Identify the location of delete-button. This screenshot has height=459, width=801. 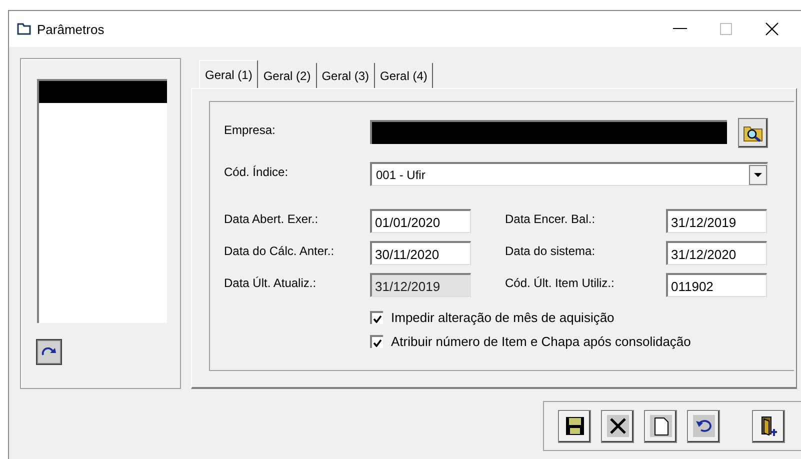
(617, 426).